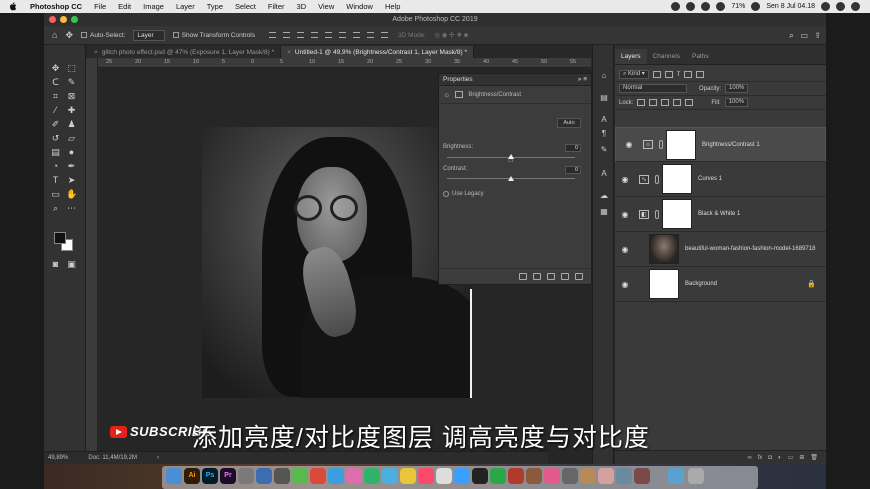  I want to click on paragraph-icon: ¶, so click(604, 133).